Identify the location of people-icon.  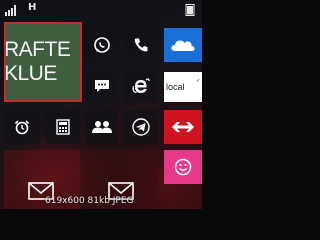
(102, 127).